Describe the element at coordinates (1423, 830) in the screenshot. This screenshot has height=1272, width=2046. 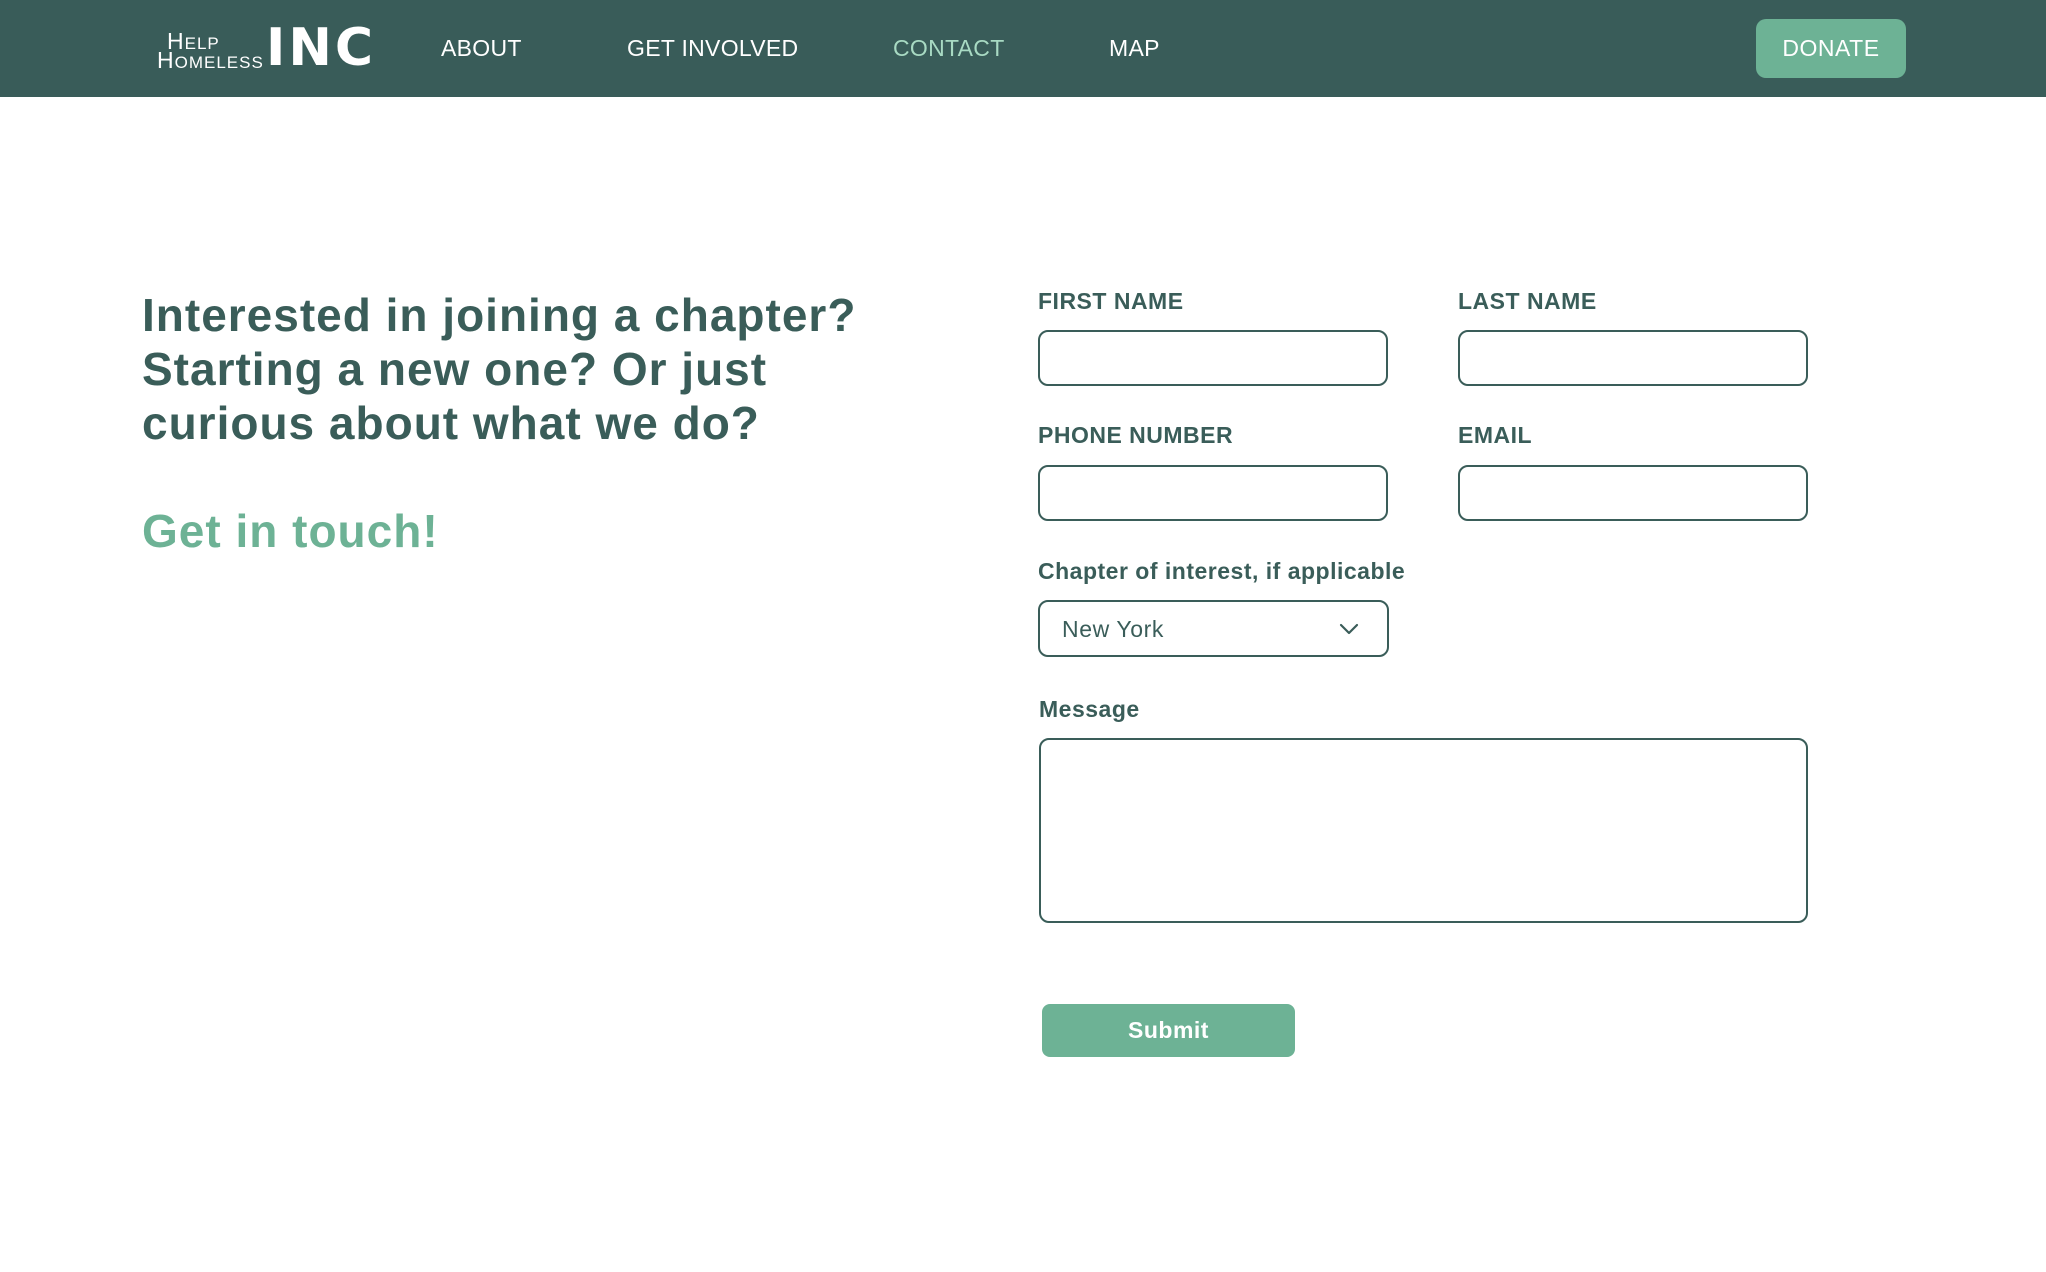
I see `message-field` at that location.